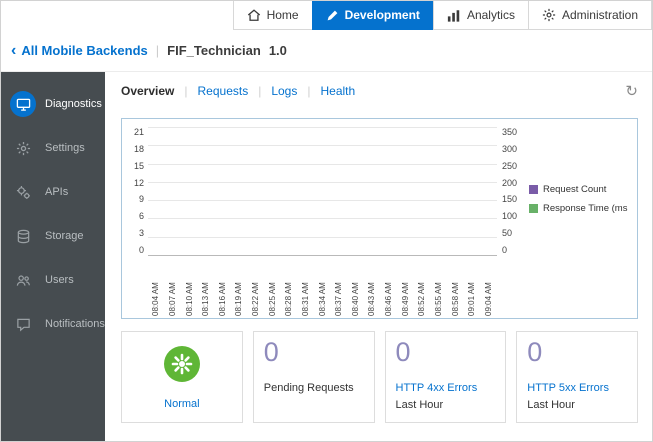 Image resolution: width=653 pixels, height=442 pixels. I want to click on y-axis-tick-left: 3, so click(141, 233).